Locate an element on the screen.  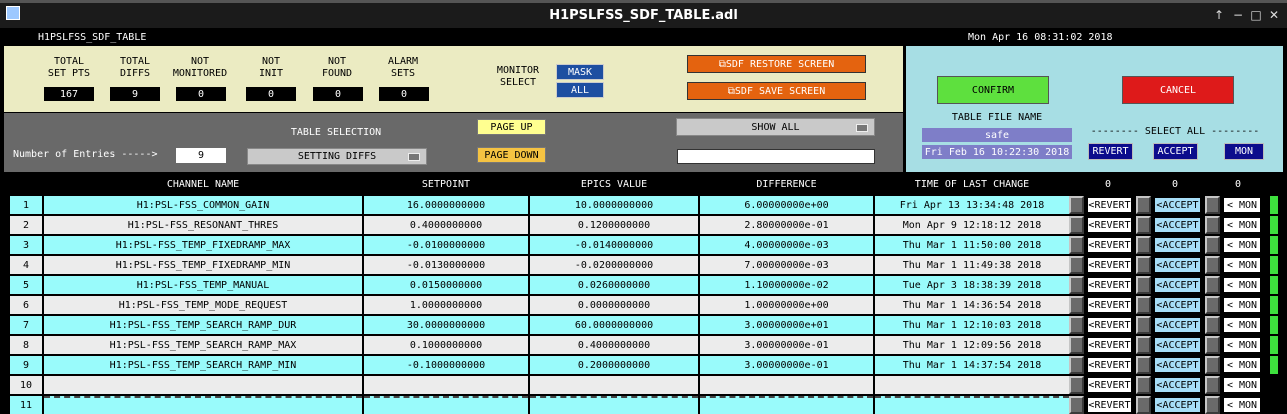
cell-channel-name: H1:PSL-FSS_TEMP_MANUAL is located at coordinates (203, 285).